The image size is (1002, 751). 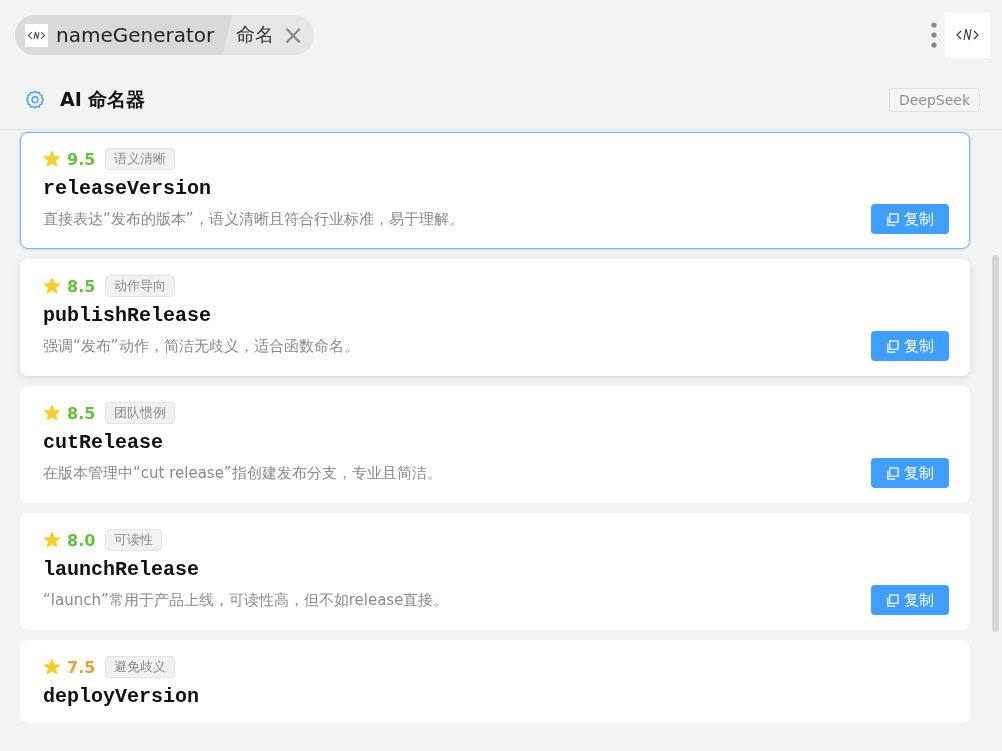 I want to click on app-name: nameGenerator, so click(x=135, y=35).